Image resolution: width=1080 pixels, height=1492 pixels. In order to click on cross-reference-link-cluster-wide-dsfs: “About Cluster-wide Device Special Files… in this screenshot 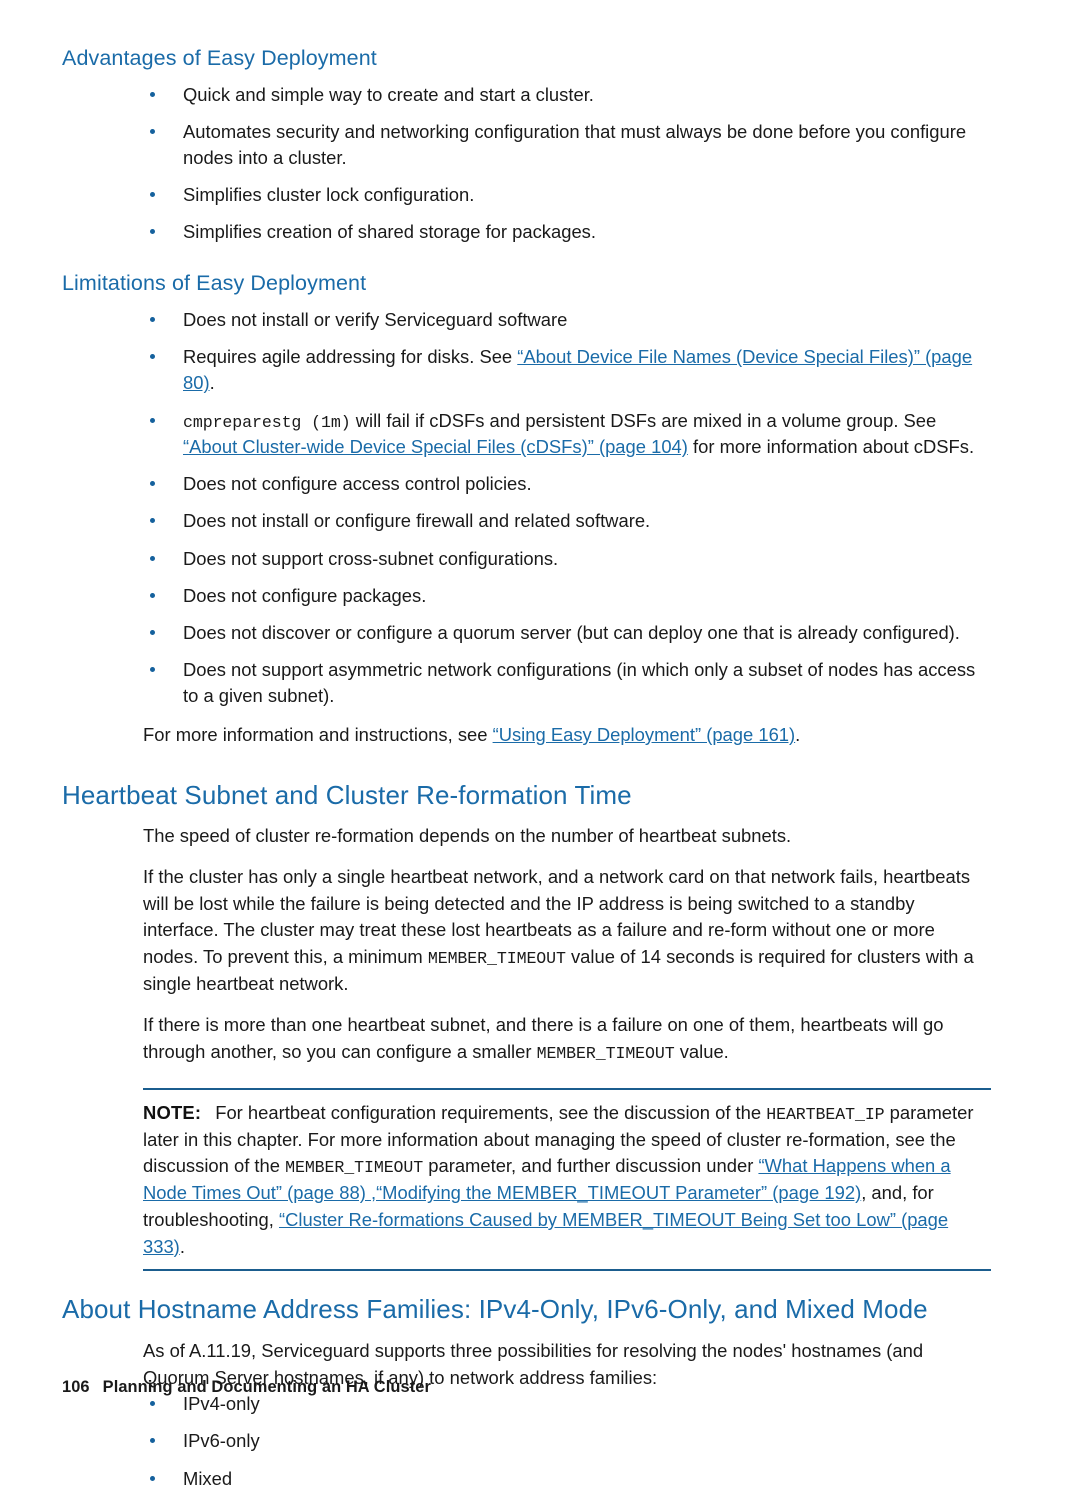, I will do `click(435, 446)`.